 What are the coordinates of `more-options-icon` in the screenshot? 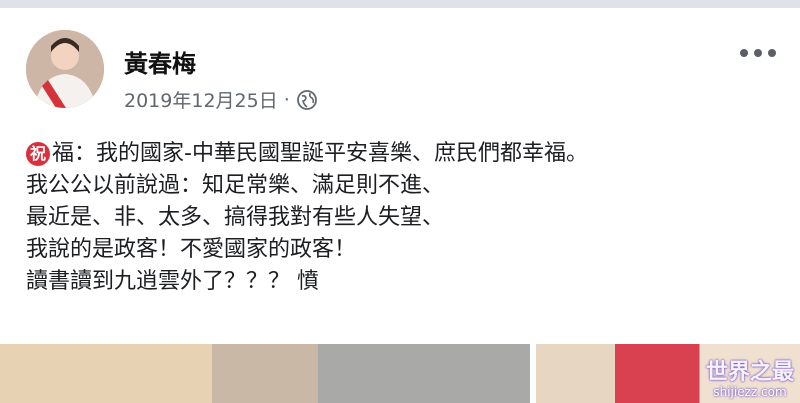 It's located at (758, 53).